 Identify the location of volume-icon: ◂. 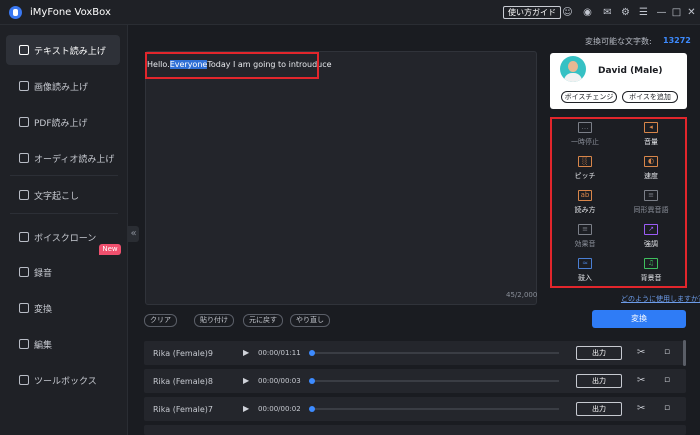
(651, 127).